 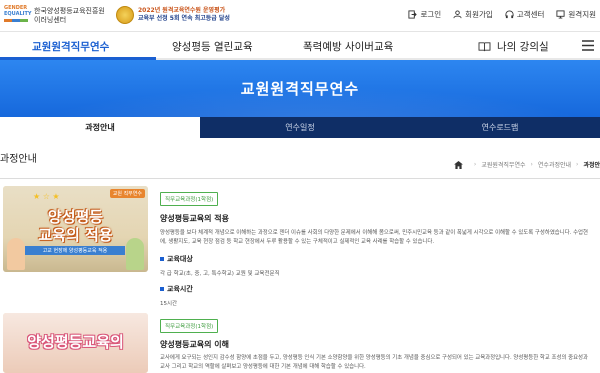 What do you see at coordinates (220, 274) in the screenshot?
I see `target-value: 각 급 학교(초, 중, 고, 특수학교) 교원 및 교육전문직` at bounding box center [220, 274].